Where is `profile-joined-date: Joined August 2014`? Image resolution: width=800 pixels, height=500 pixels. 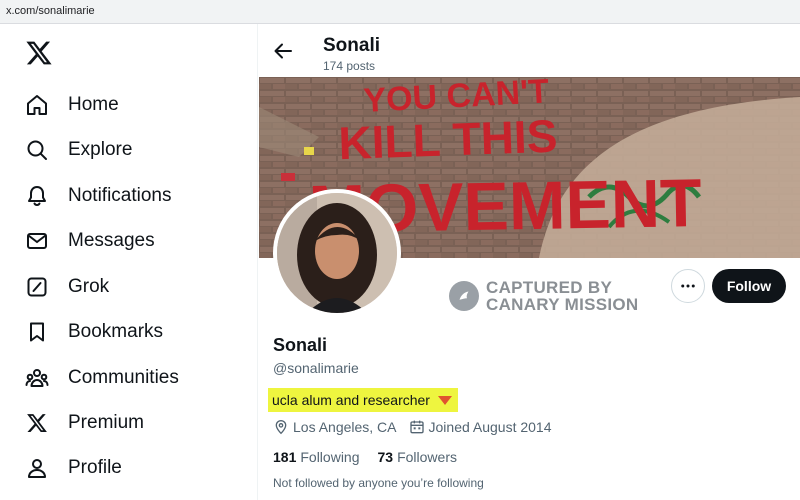
profile-joined-date: Joined August 2014 is located at coordinates (490, 427).